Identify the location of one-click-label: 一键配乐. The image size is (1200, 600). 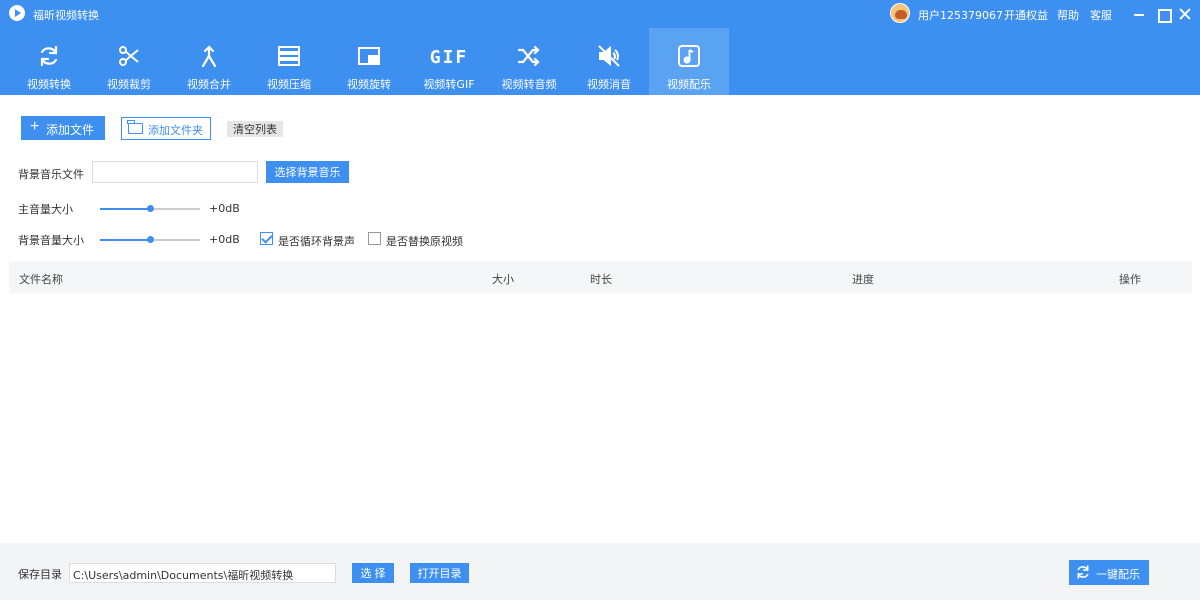
(1118, 575).